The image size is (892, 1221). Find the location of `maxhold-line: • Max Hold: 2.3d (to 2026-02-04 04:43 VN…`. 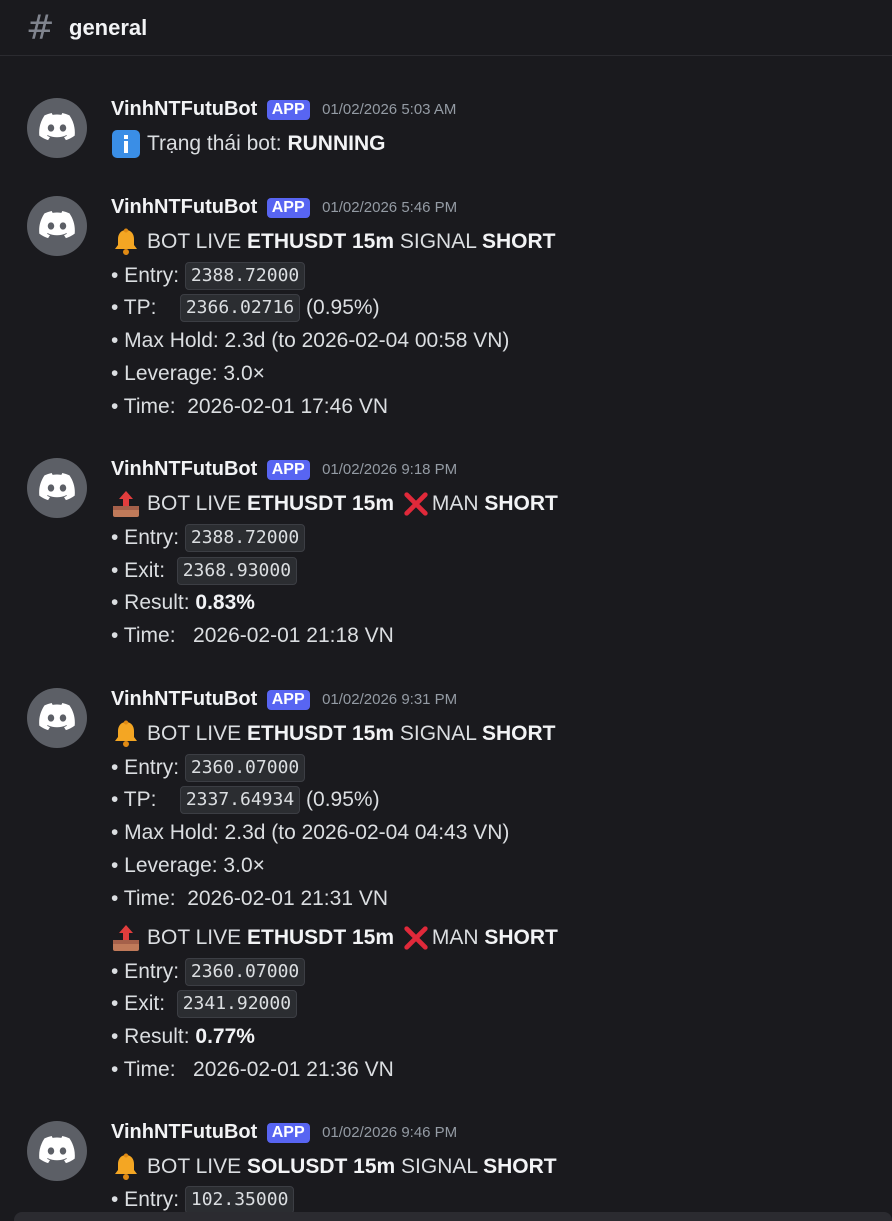

maxhold-line: • Max Hold: 2.3d (to 2026-02-04 04:43 VN… is located at coordinates (310, 832).